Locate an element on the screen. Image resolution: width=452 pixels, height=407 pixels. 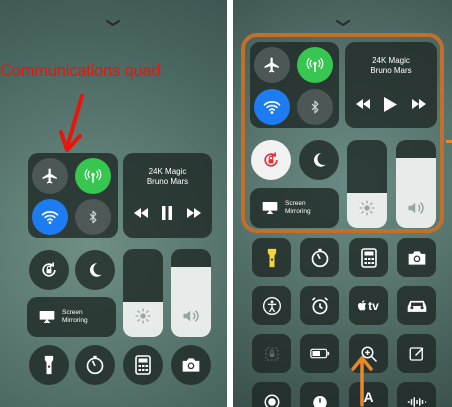
cellular-data-button is located at coordinates (93, 176).